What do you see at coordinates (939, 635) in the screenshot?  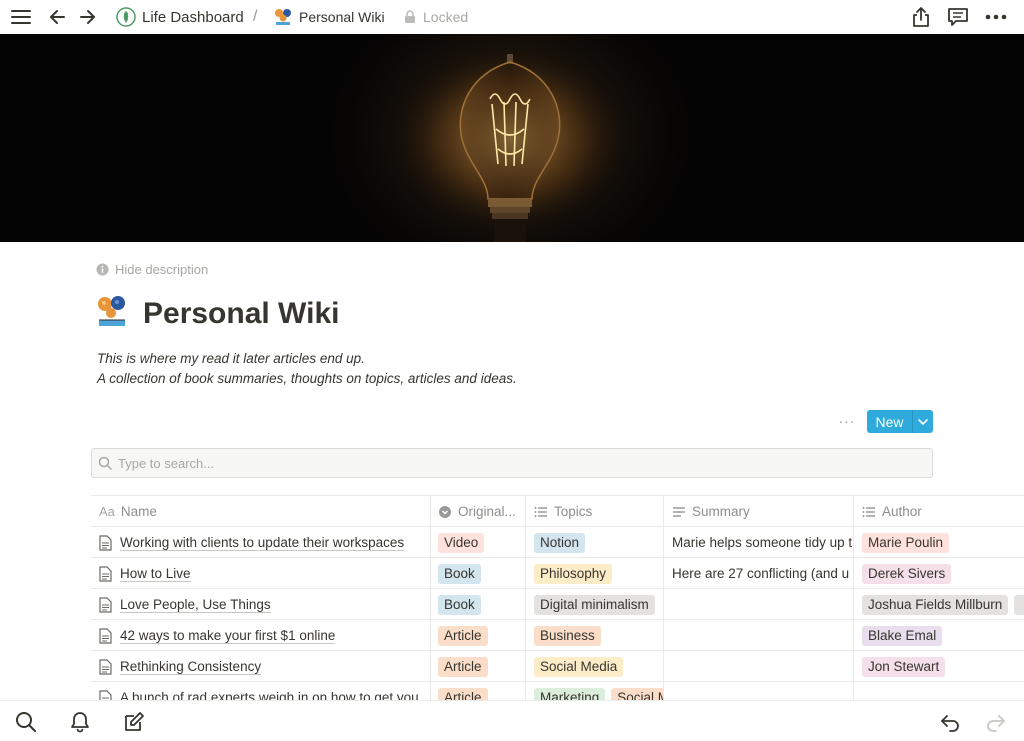 I see `author-cell: Blake Emal` at bounding box center [939, 635].